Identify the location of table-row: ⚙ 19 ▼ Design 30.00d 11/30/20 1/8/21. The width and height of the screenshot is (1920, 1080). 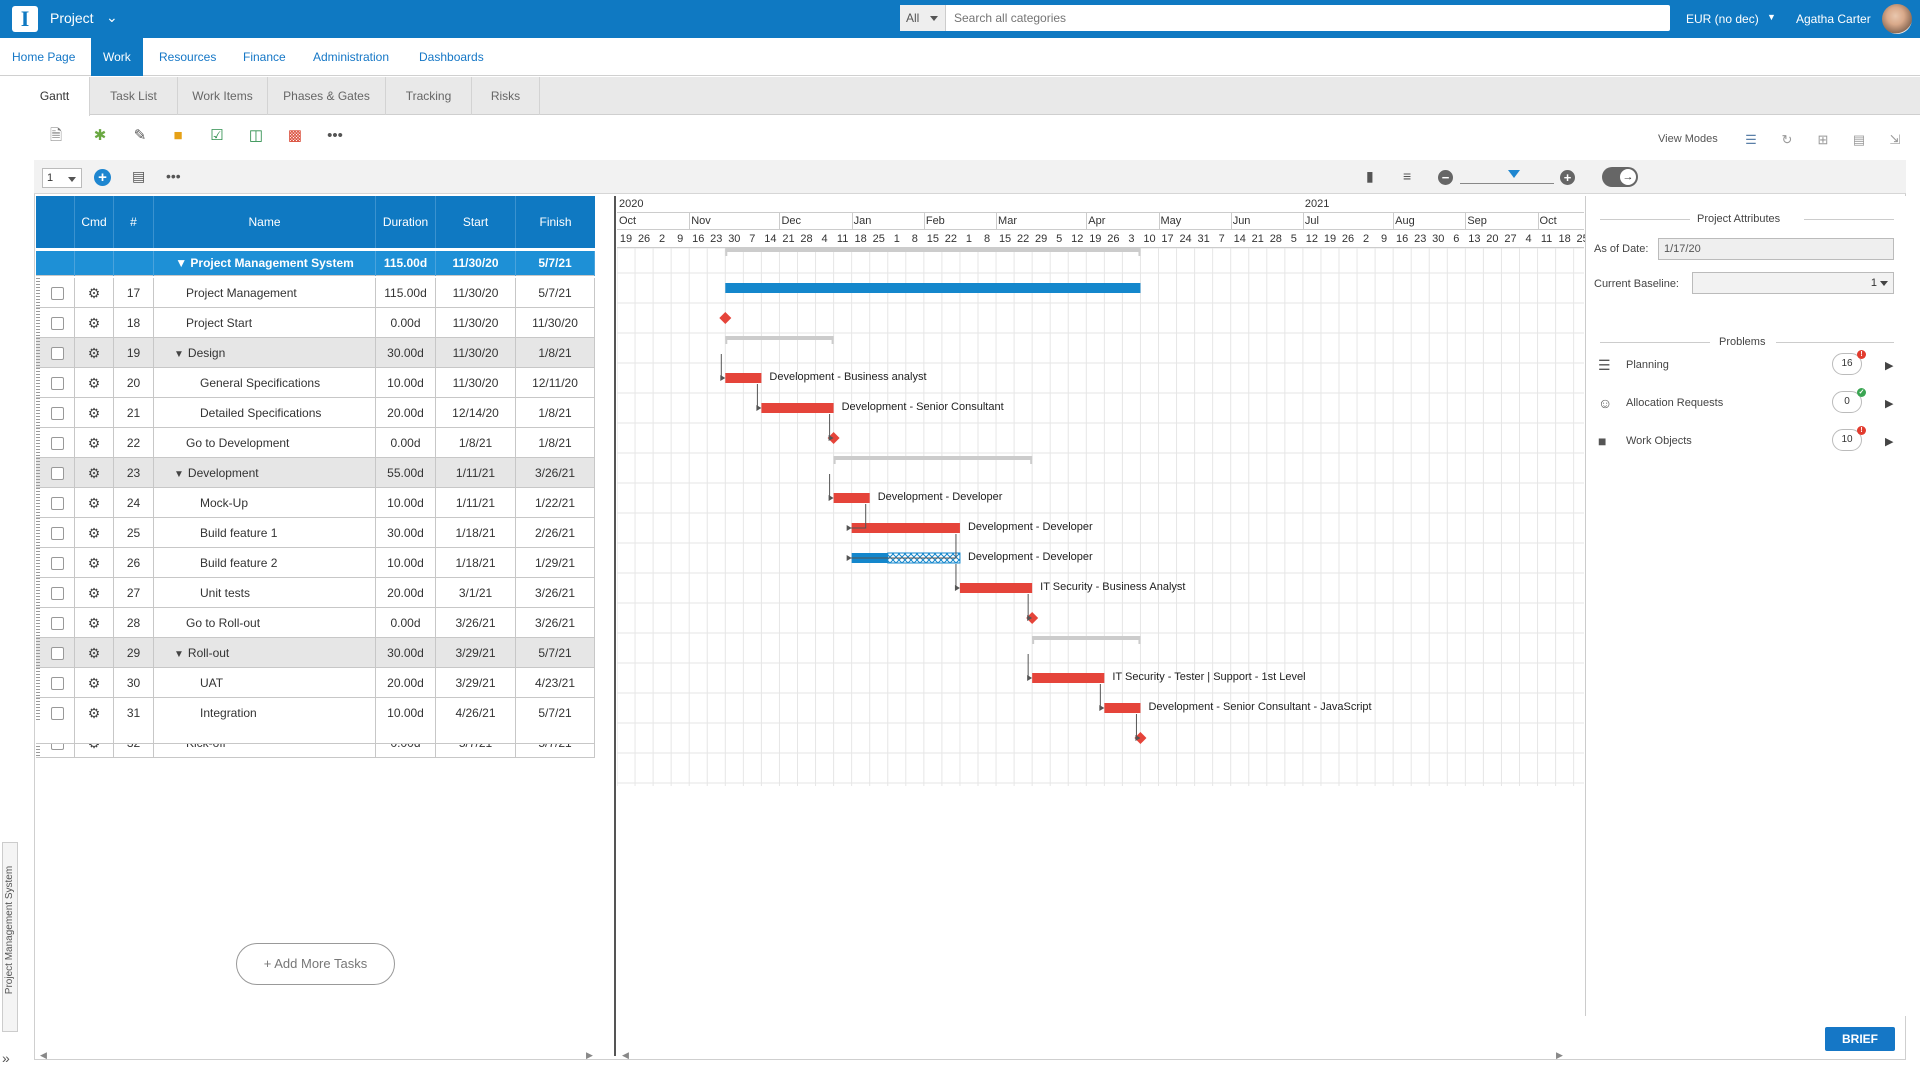
(315, 353).